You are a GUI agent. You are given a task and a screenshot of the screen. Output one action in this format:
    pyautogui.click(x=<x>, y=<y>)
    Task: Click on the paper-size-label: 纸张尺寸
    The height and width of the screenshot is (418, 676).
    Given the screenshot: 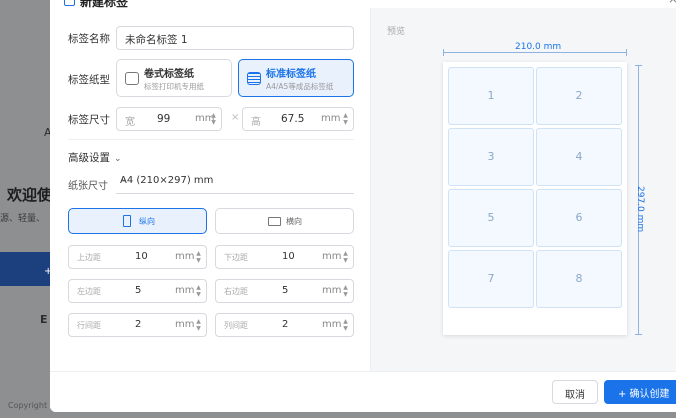 What is the action you would take?
    pyautogui.click(x=88, y=186)
    